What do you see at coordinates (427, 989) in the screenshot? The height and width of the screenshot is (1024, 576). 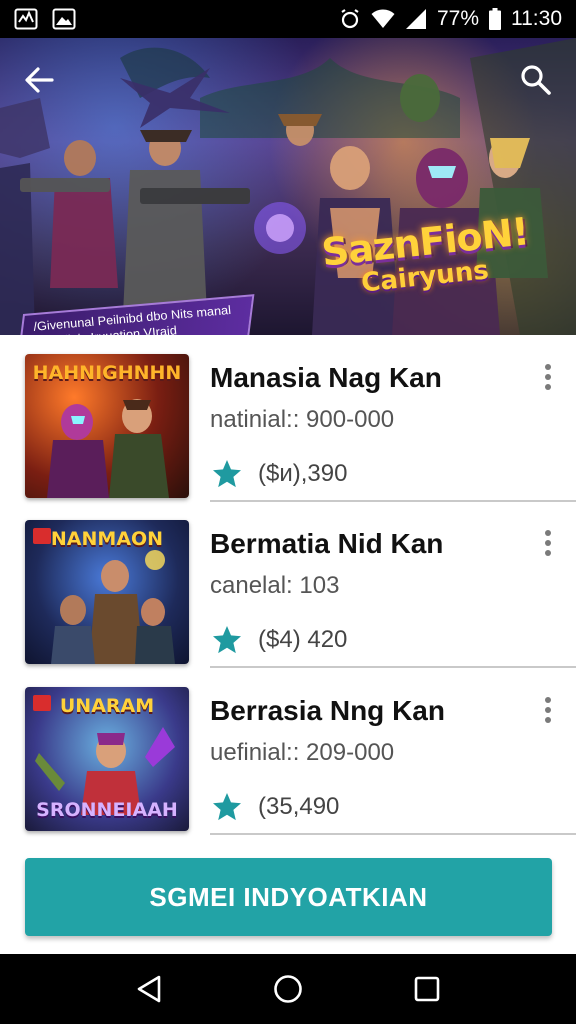 I see `recents-square-icon` at bounding box center [427, 989].